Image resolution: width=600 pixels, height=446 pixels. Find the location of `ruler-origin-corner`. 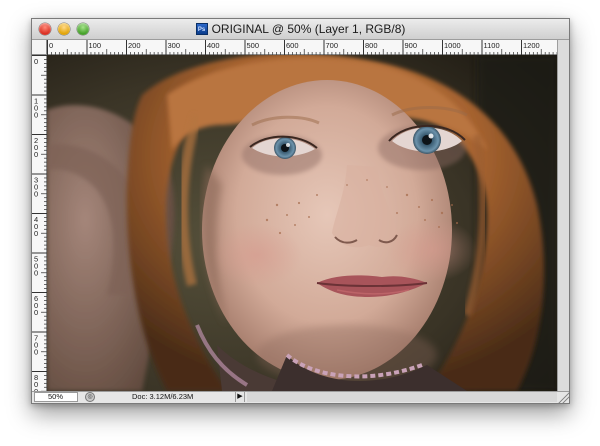

ruler-origin-corner is located at coordinates (39, 47).